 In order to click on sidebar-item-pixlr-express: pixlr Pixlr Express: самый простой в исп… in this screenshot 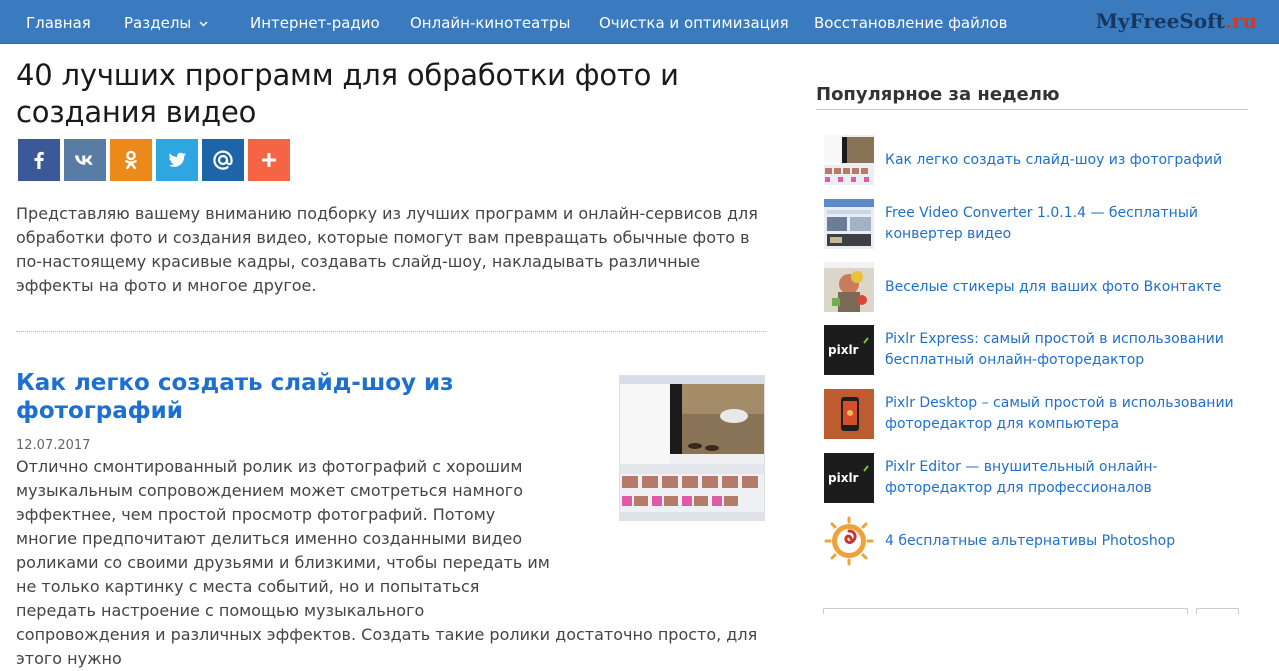, I will do `click(1036, 350)`.